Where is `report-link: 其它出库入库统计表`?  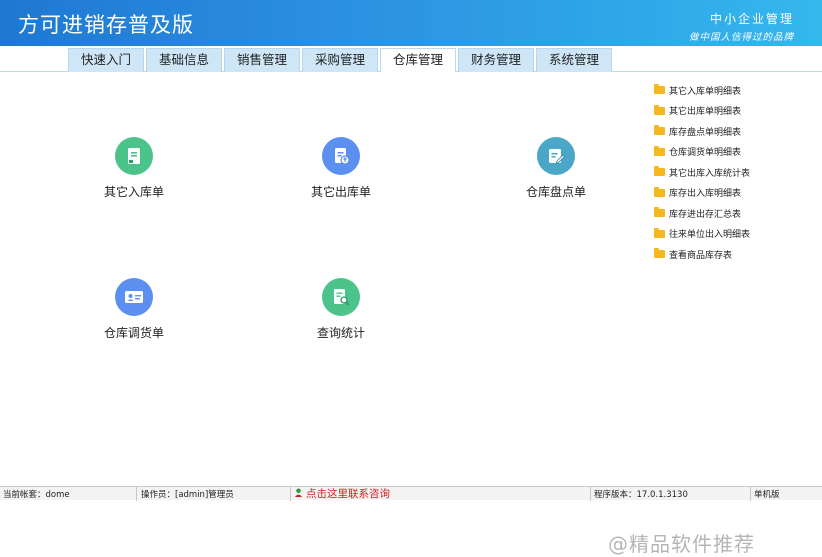
report-link: 其它出库入库统计表 is located at coordinates (734, 172).